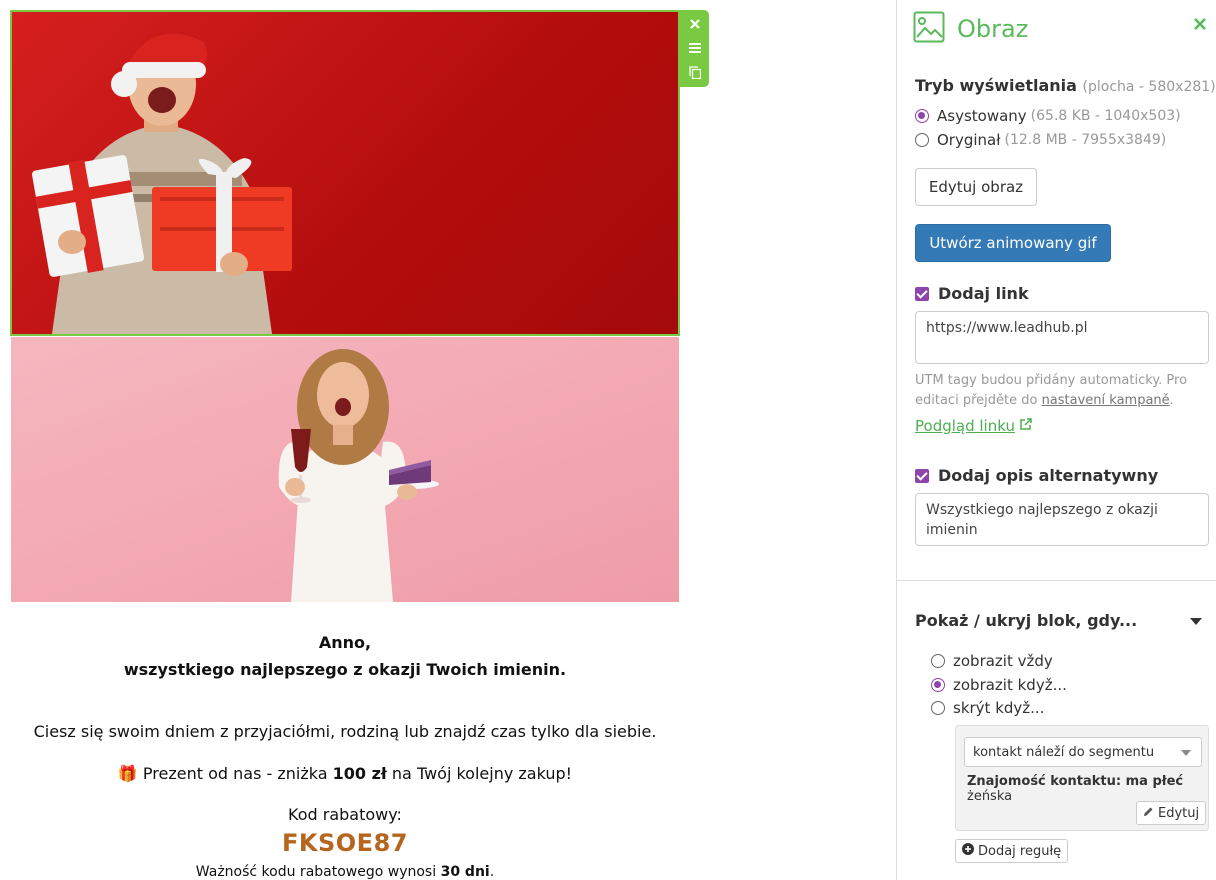  What do you see at coordinates (1003, 661) in the screenshot?
I see `radio-label: zobrazit vždy` at bounding box center [1003, 661].